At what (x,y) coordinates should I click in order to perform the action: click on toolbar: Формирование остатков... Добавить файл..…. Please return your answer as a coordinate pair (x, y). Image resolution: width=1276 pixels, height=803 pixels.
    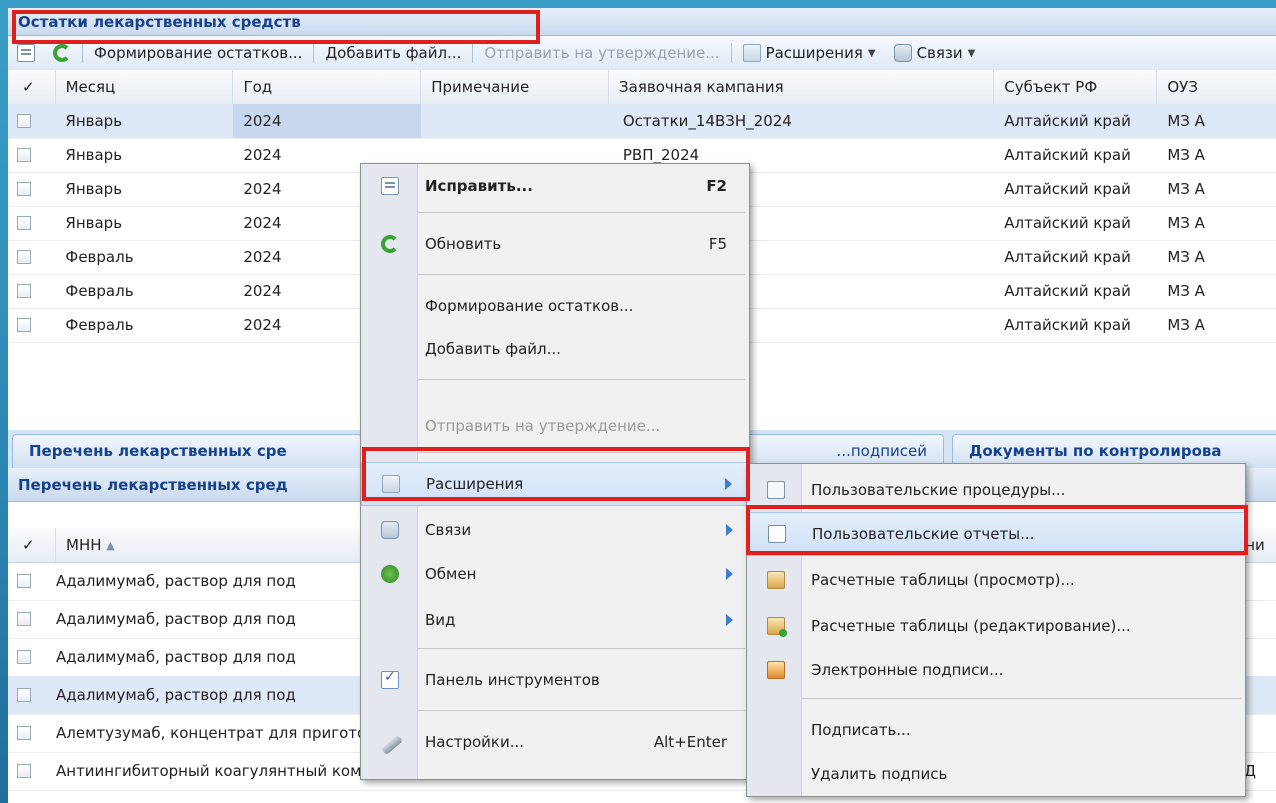
    Looking at the image, I should click on (642, 53).